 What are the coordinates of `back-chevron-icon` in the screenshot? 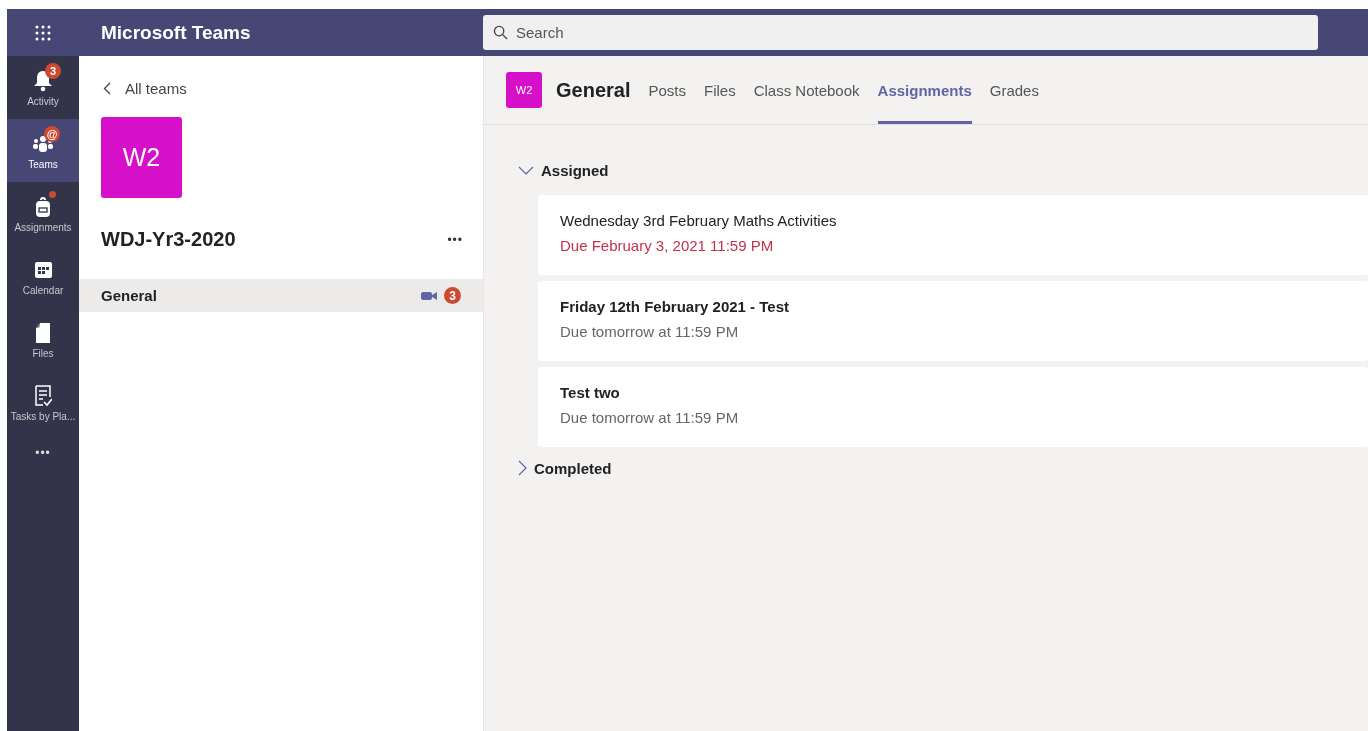 It's located at (107, 88).